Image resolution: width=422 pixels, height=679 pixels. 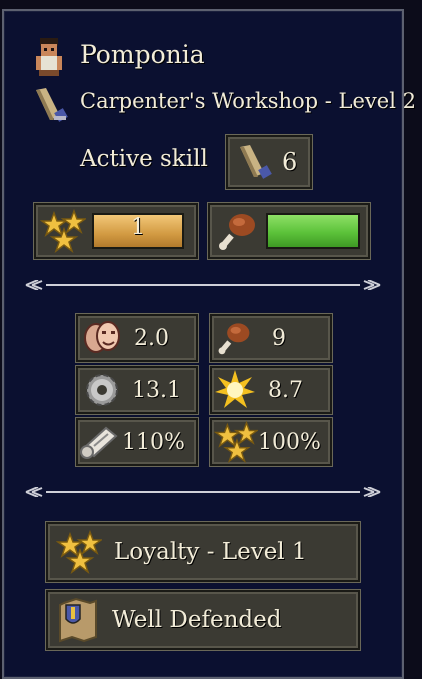 What do you see at coordinates (151, 338) in the screenshot?
I see `stat-value: 2.0` at bounding box center [151, 338].